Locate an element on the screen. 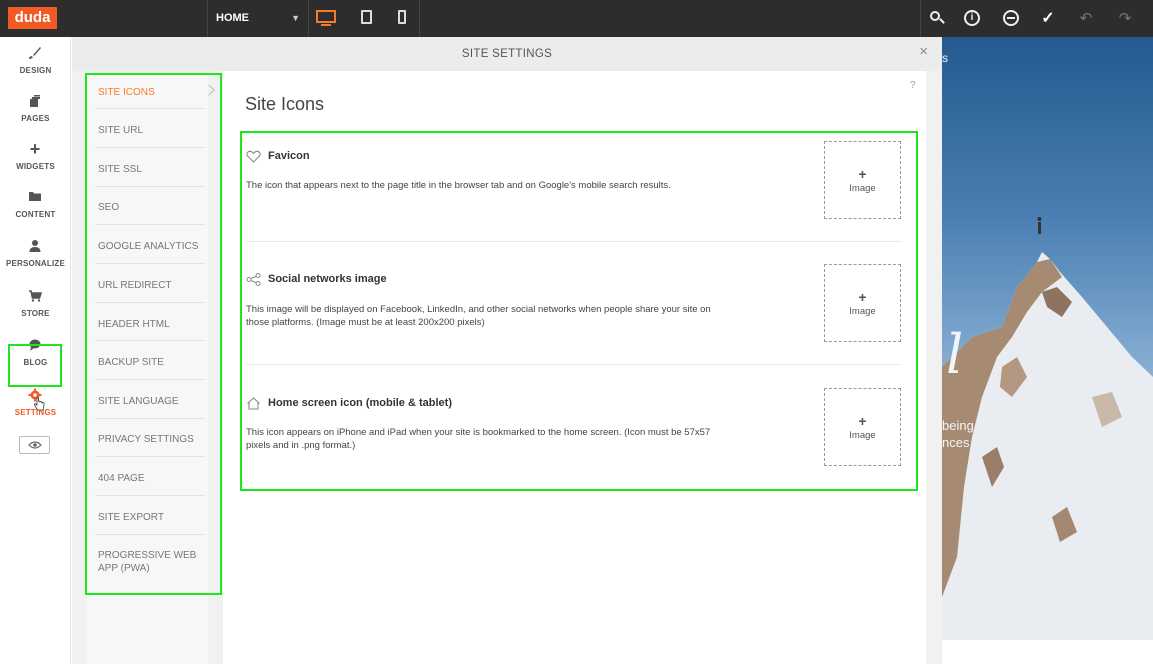 This screenshot has width=1153, height=664. top-toolbar: duda HOME ▼ i ✓ ↶ ↷ is located at coordinates (576, 18).